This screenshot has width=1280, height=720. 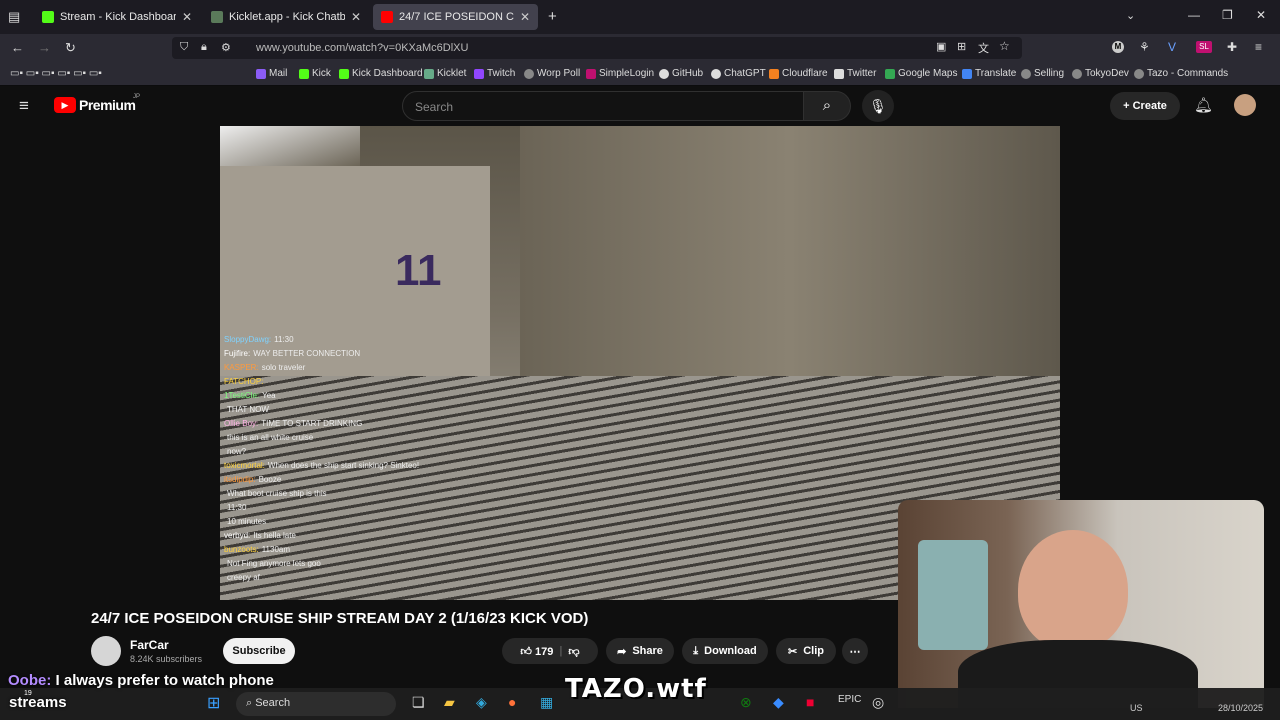 I want to click on notifications-bell-icon: 🔔︎, so click(x=1203, y=105).